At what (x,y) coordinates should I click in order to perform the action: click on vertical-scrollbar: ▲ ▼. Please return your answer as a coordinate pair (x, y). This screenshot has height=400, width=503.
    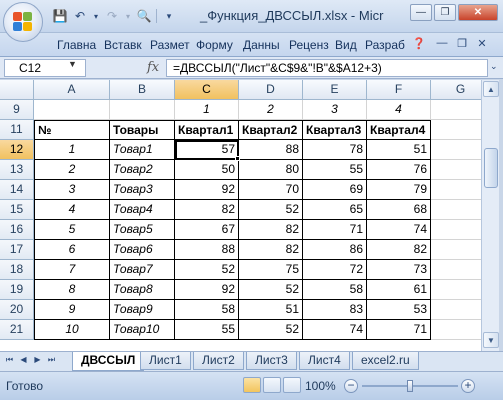
    Looking at the image, I should click on (490, 215).